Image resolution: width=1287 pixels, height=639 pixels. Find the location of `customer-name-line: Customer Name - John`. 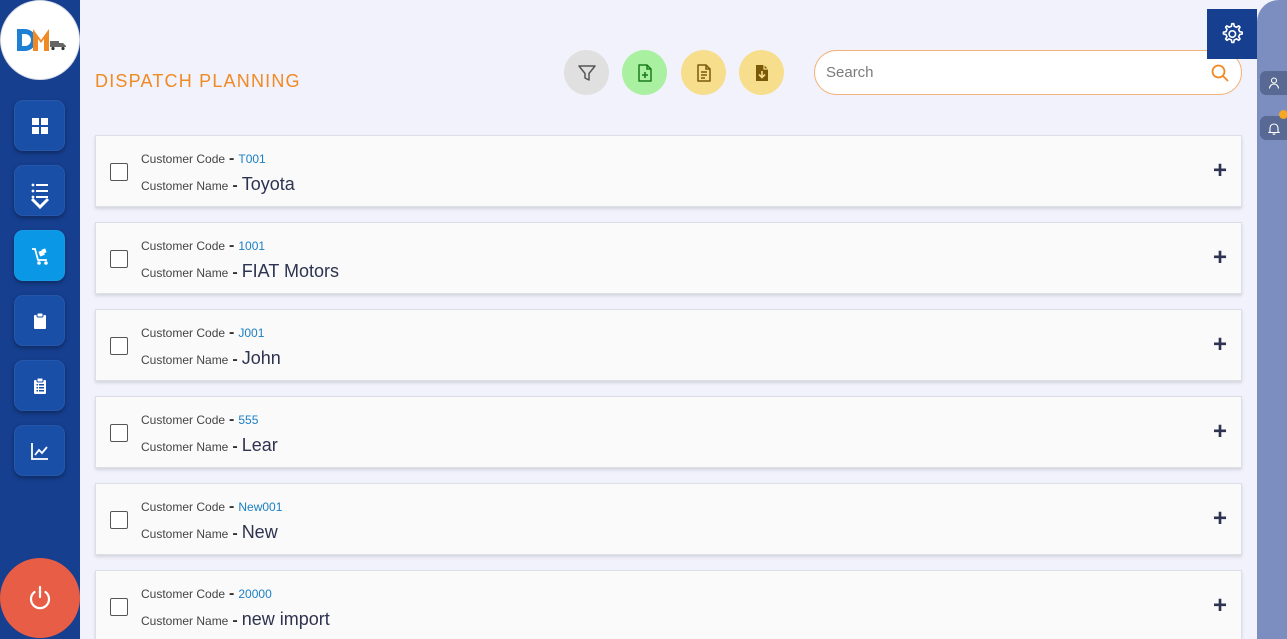

customer-name-line: Customer Name - John is located at coordinates (211, 358).